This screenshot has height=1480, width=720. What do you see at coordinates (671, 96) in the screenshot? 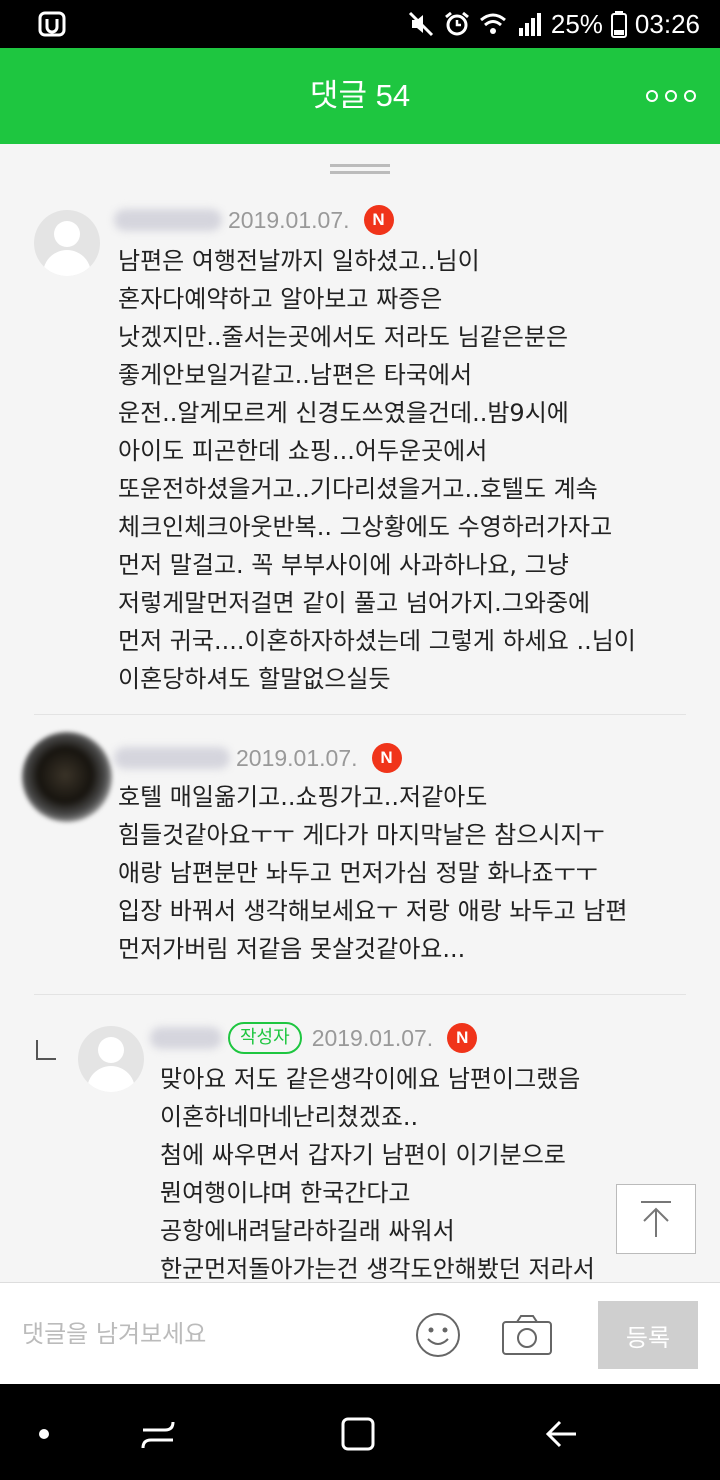
I see `more-options-button` at bounding box center [671, 96].